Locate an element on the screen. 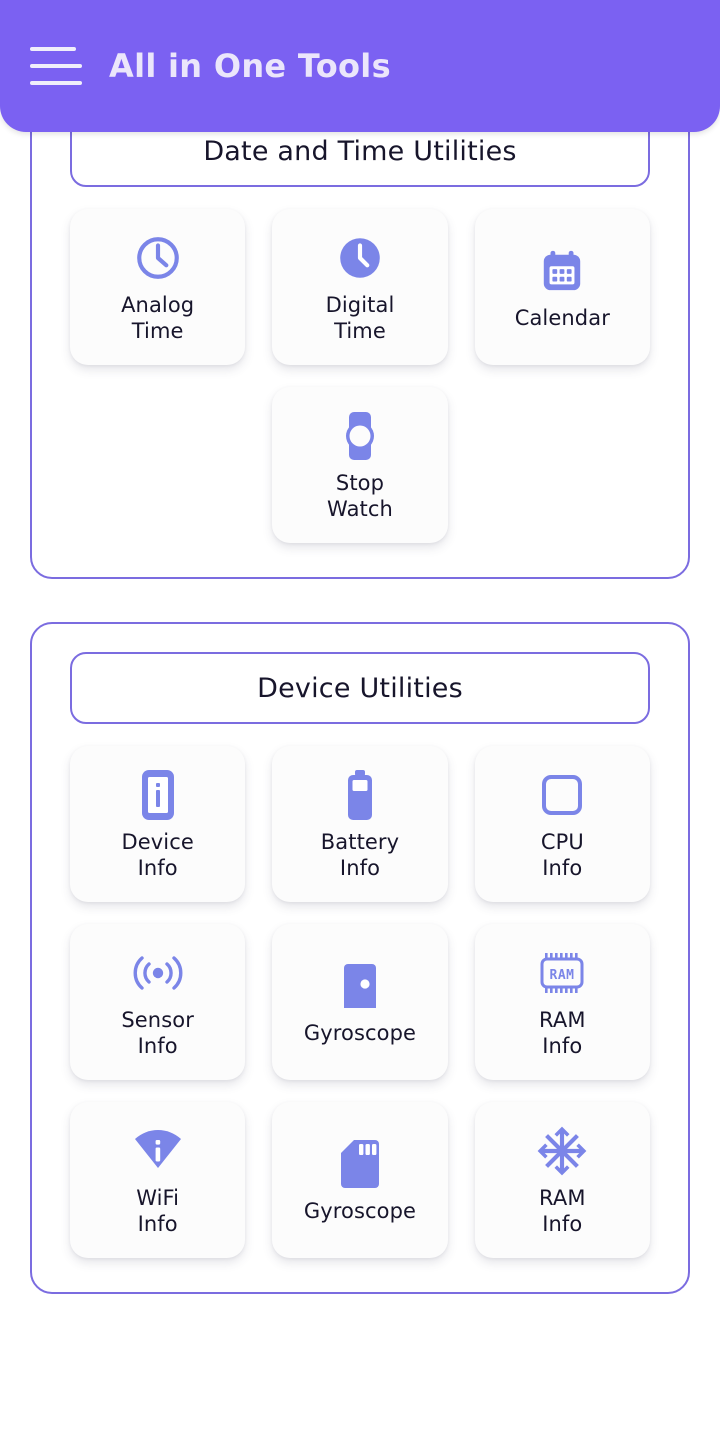 This screenshot has width=720, height=1443. tile-gyroscope-1: Gyroscope is located at coordinates (360, 1002).